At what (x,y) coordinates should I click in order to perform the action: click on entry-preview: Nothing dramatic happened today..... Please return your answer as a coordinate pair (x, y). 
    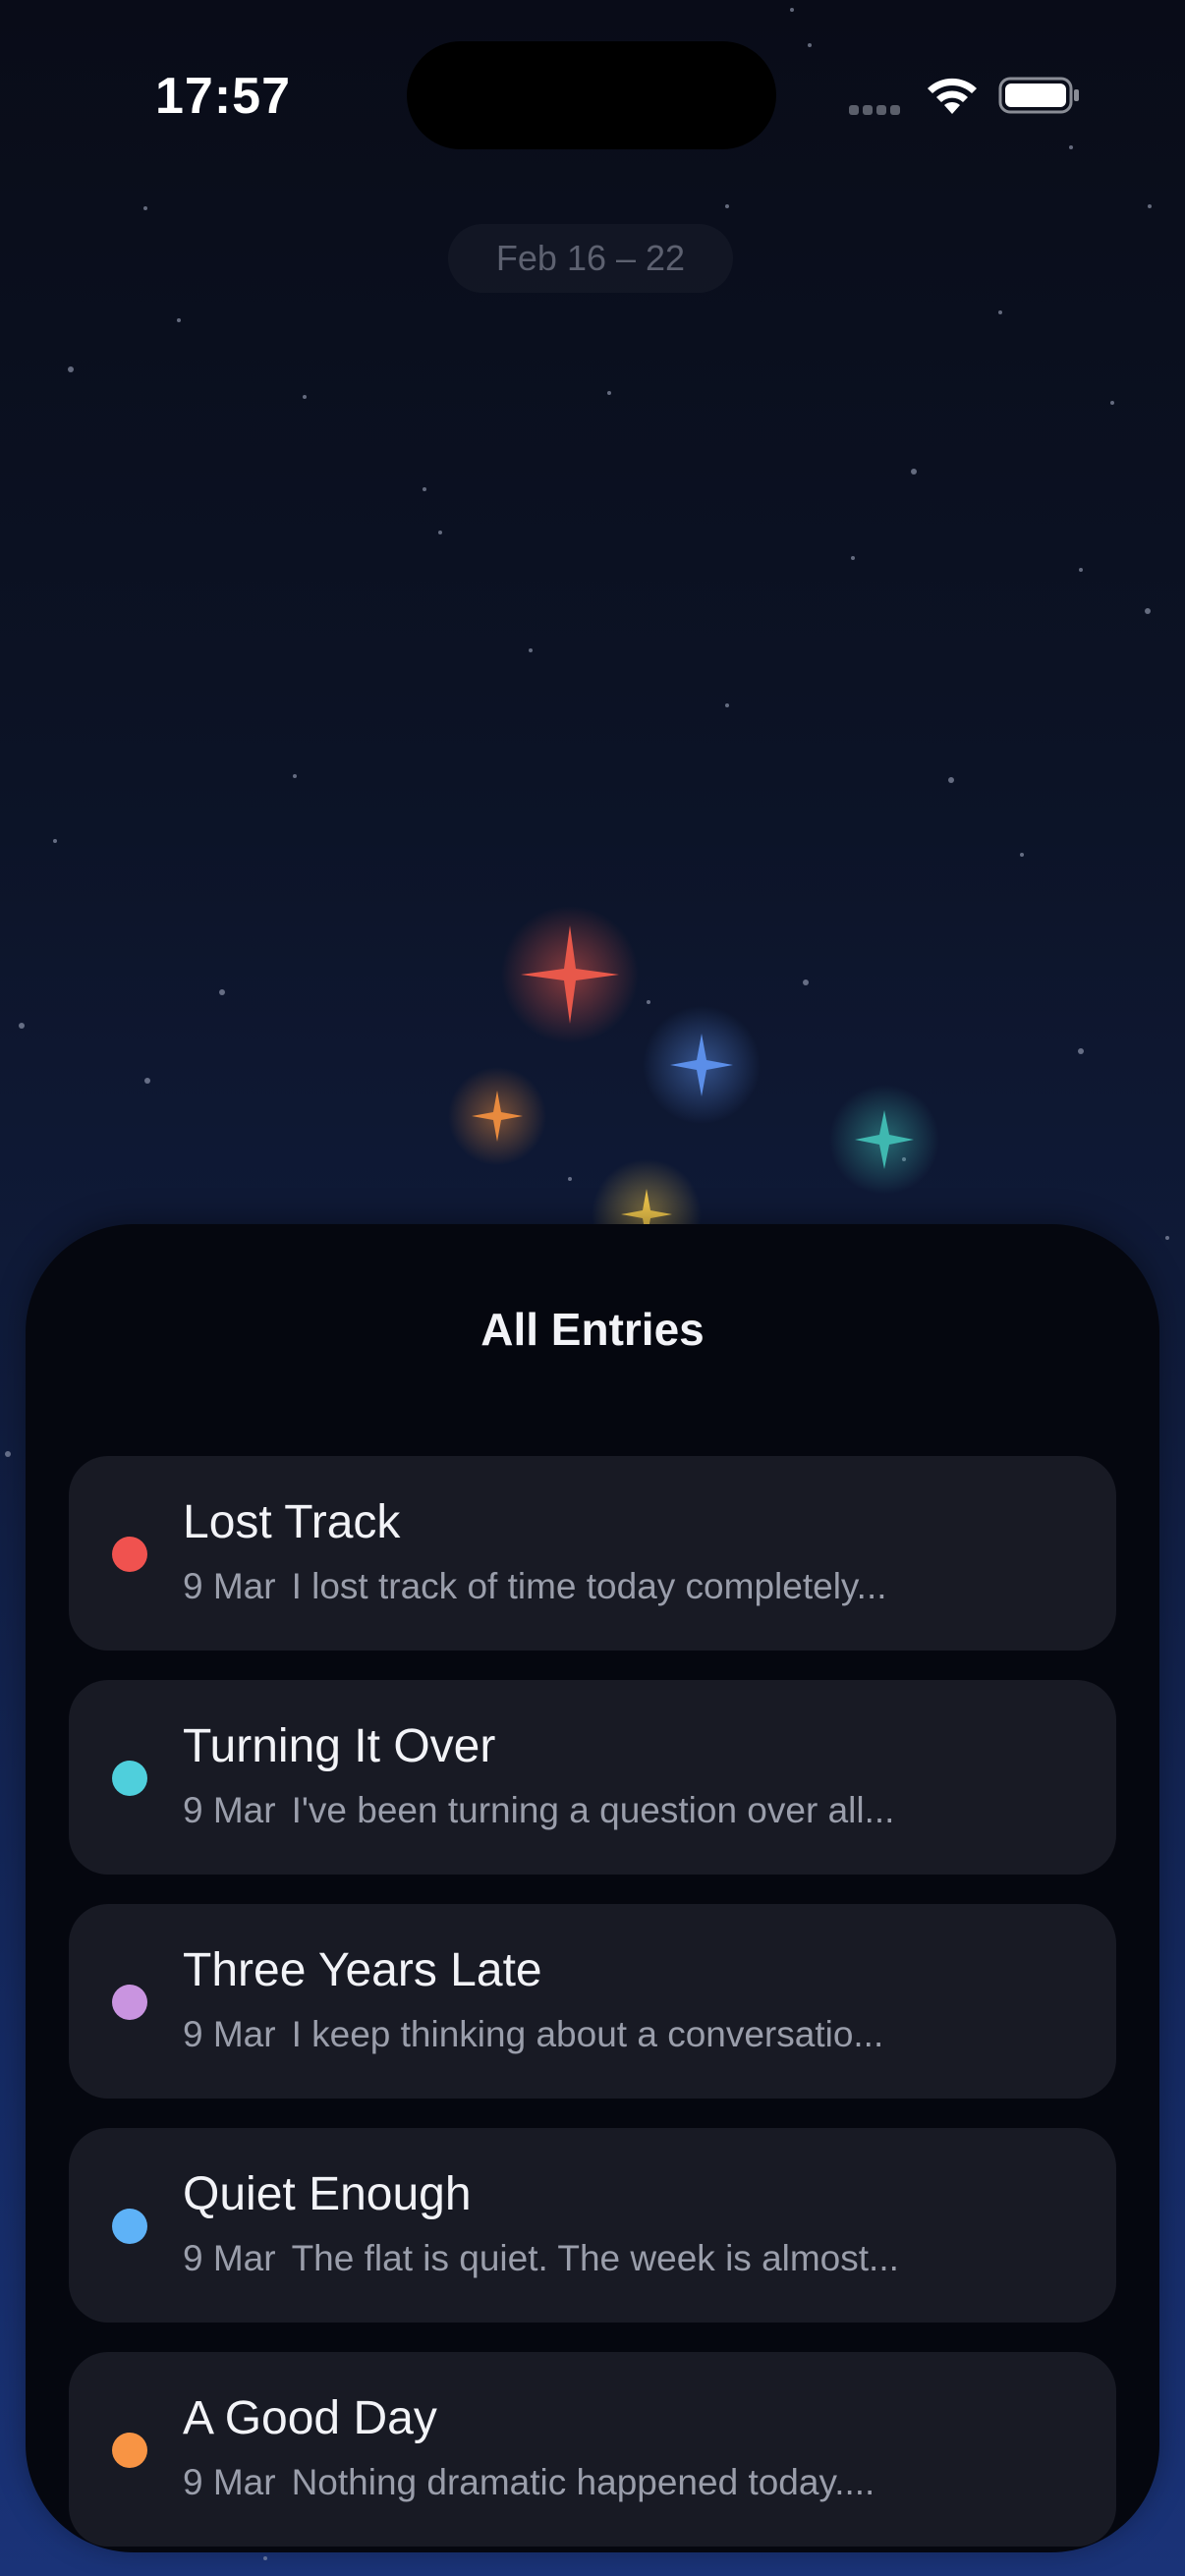
    Looking at the image, I should click on (583, 2482).